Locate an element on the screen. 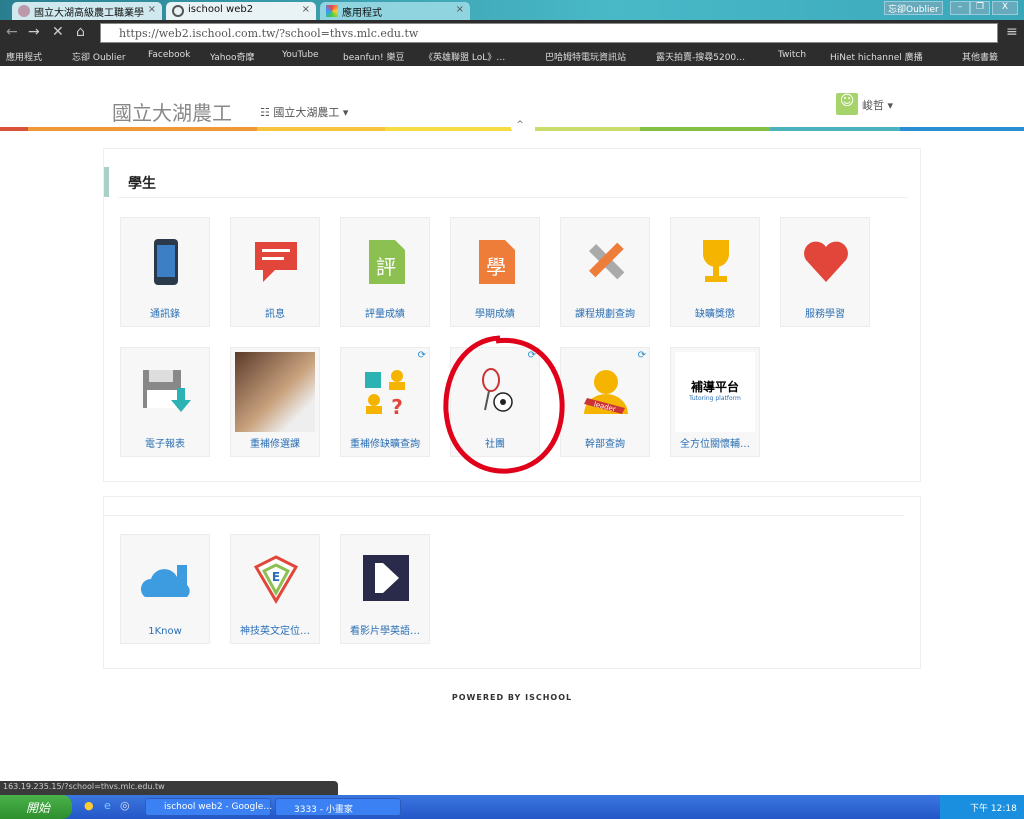  trophy-icon is located at coordinates (716, 261).